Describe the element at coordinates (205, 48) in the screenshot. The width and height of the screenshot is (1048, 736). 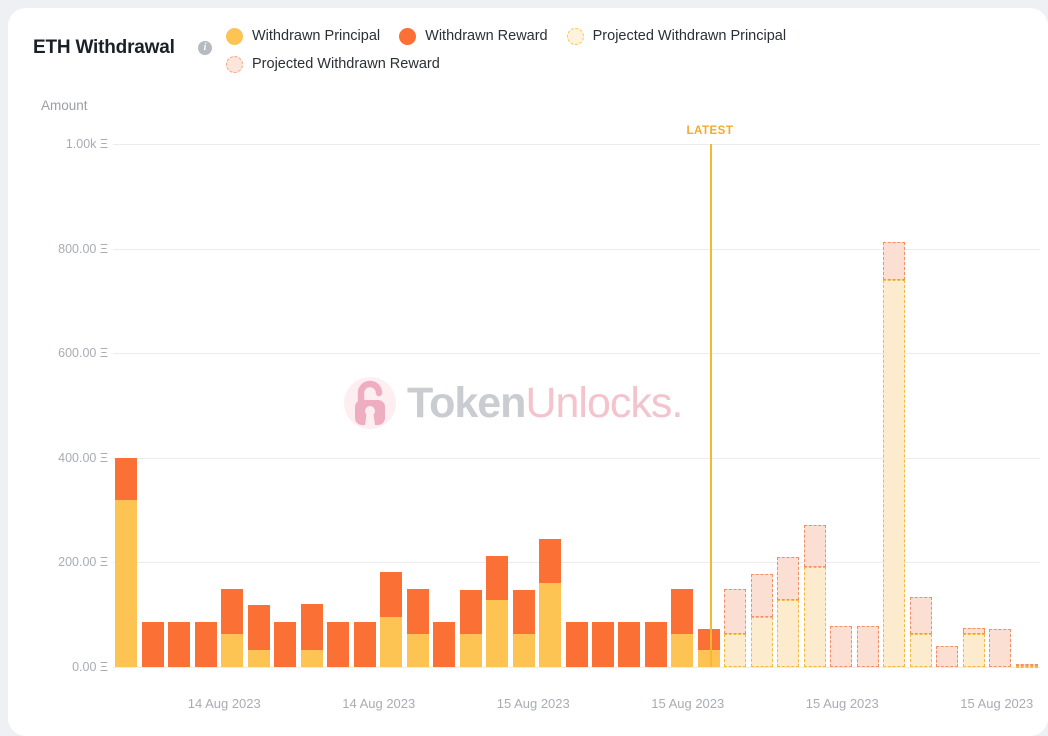
I see `info-icon: i` at that location.